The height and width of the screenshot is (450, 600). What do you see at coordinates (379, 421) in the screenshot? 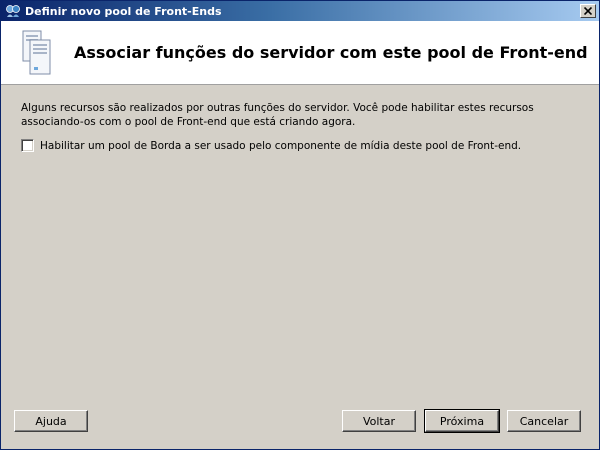
I see `back-button: Voltar` at bounding box center [379, 421].